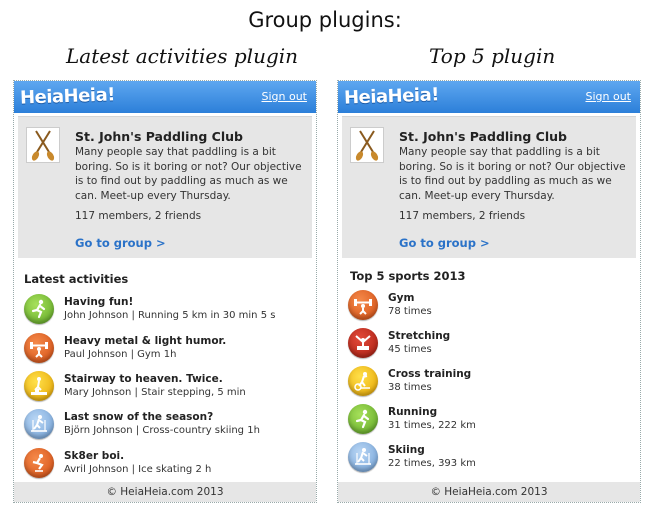  What do you see at coordinates (410, 311) in the screenshot?
I see `sport-count: 78 times` at bounding box center [410, 311].